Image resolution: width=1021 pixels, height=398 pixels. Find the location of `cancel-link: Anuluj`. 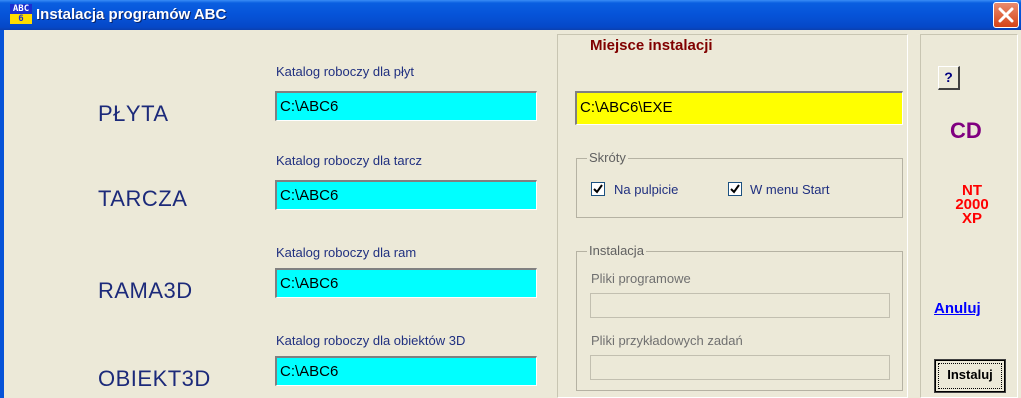

cancel-link: Anuluj is located at coordinates (957, 308).